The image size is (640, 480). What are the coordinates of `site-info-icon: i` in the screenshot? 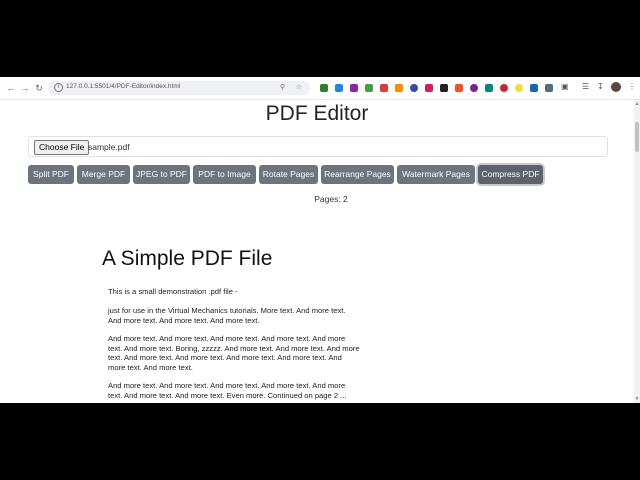 It's located at (58, 87).